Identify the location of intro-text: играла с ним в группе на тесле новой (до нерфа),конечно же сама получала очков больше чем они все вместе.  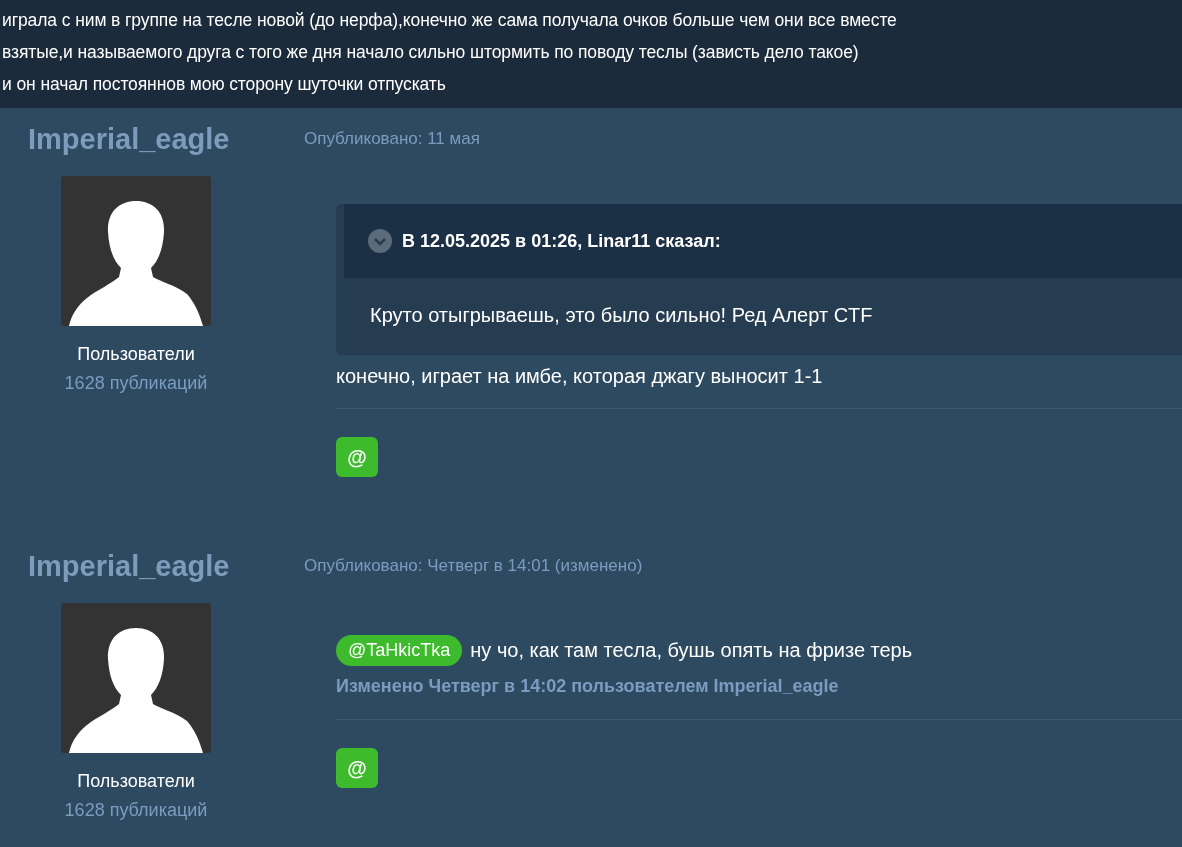
(450, 20).